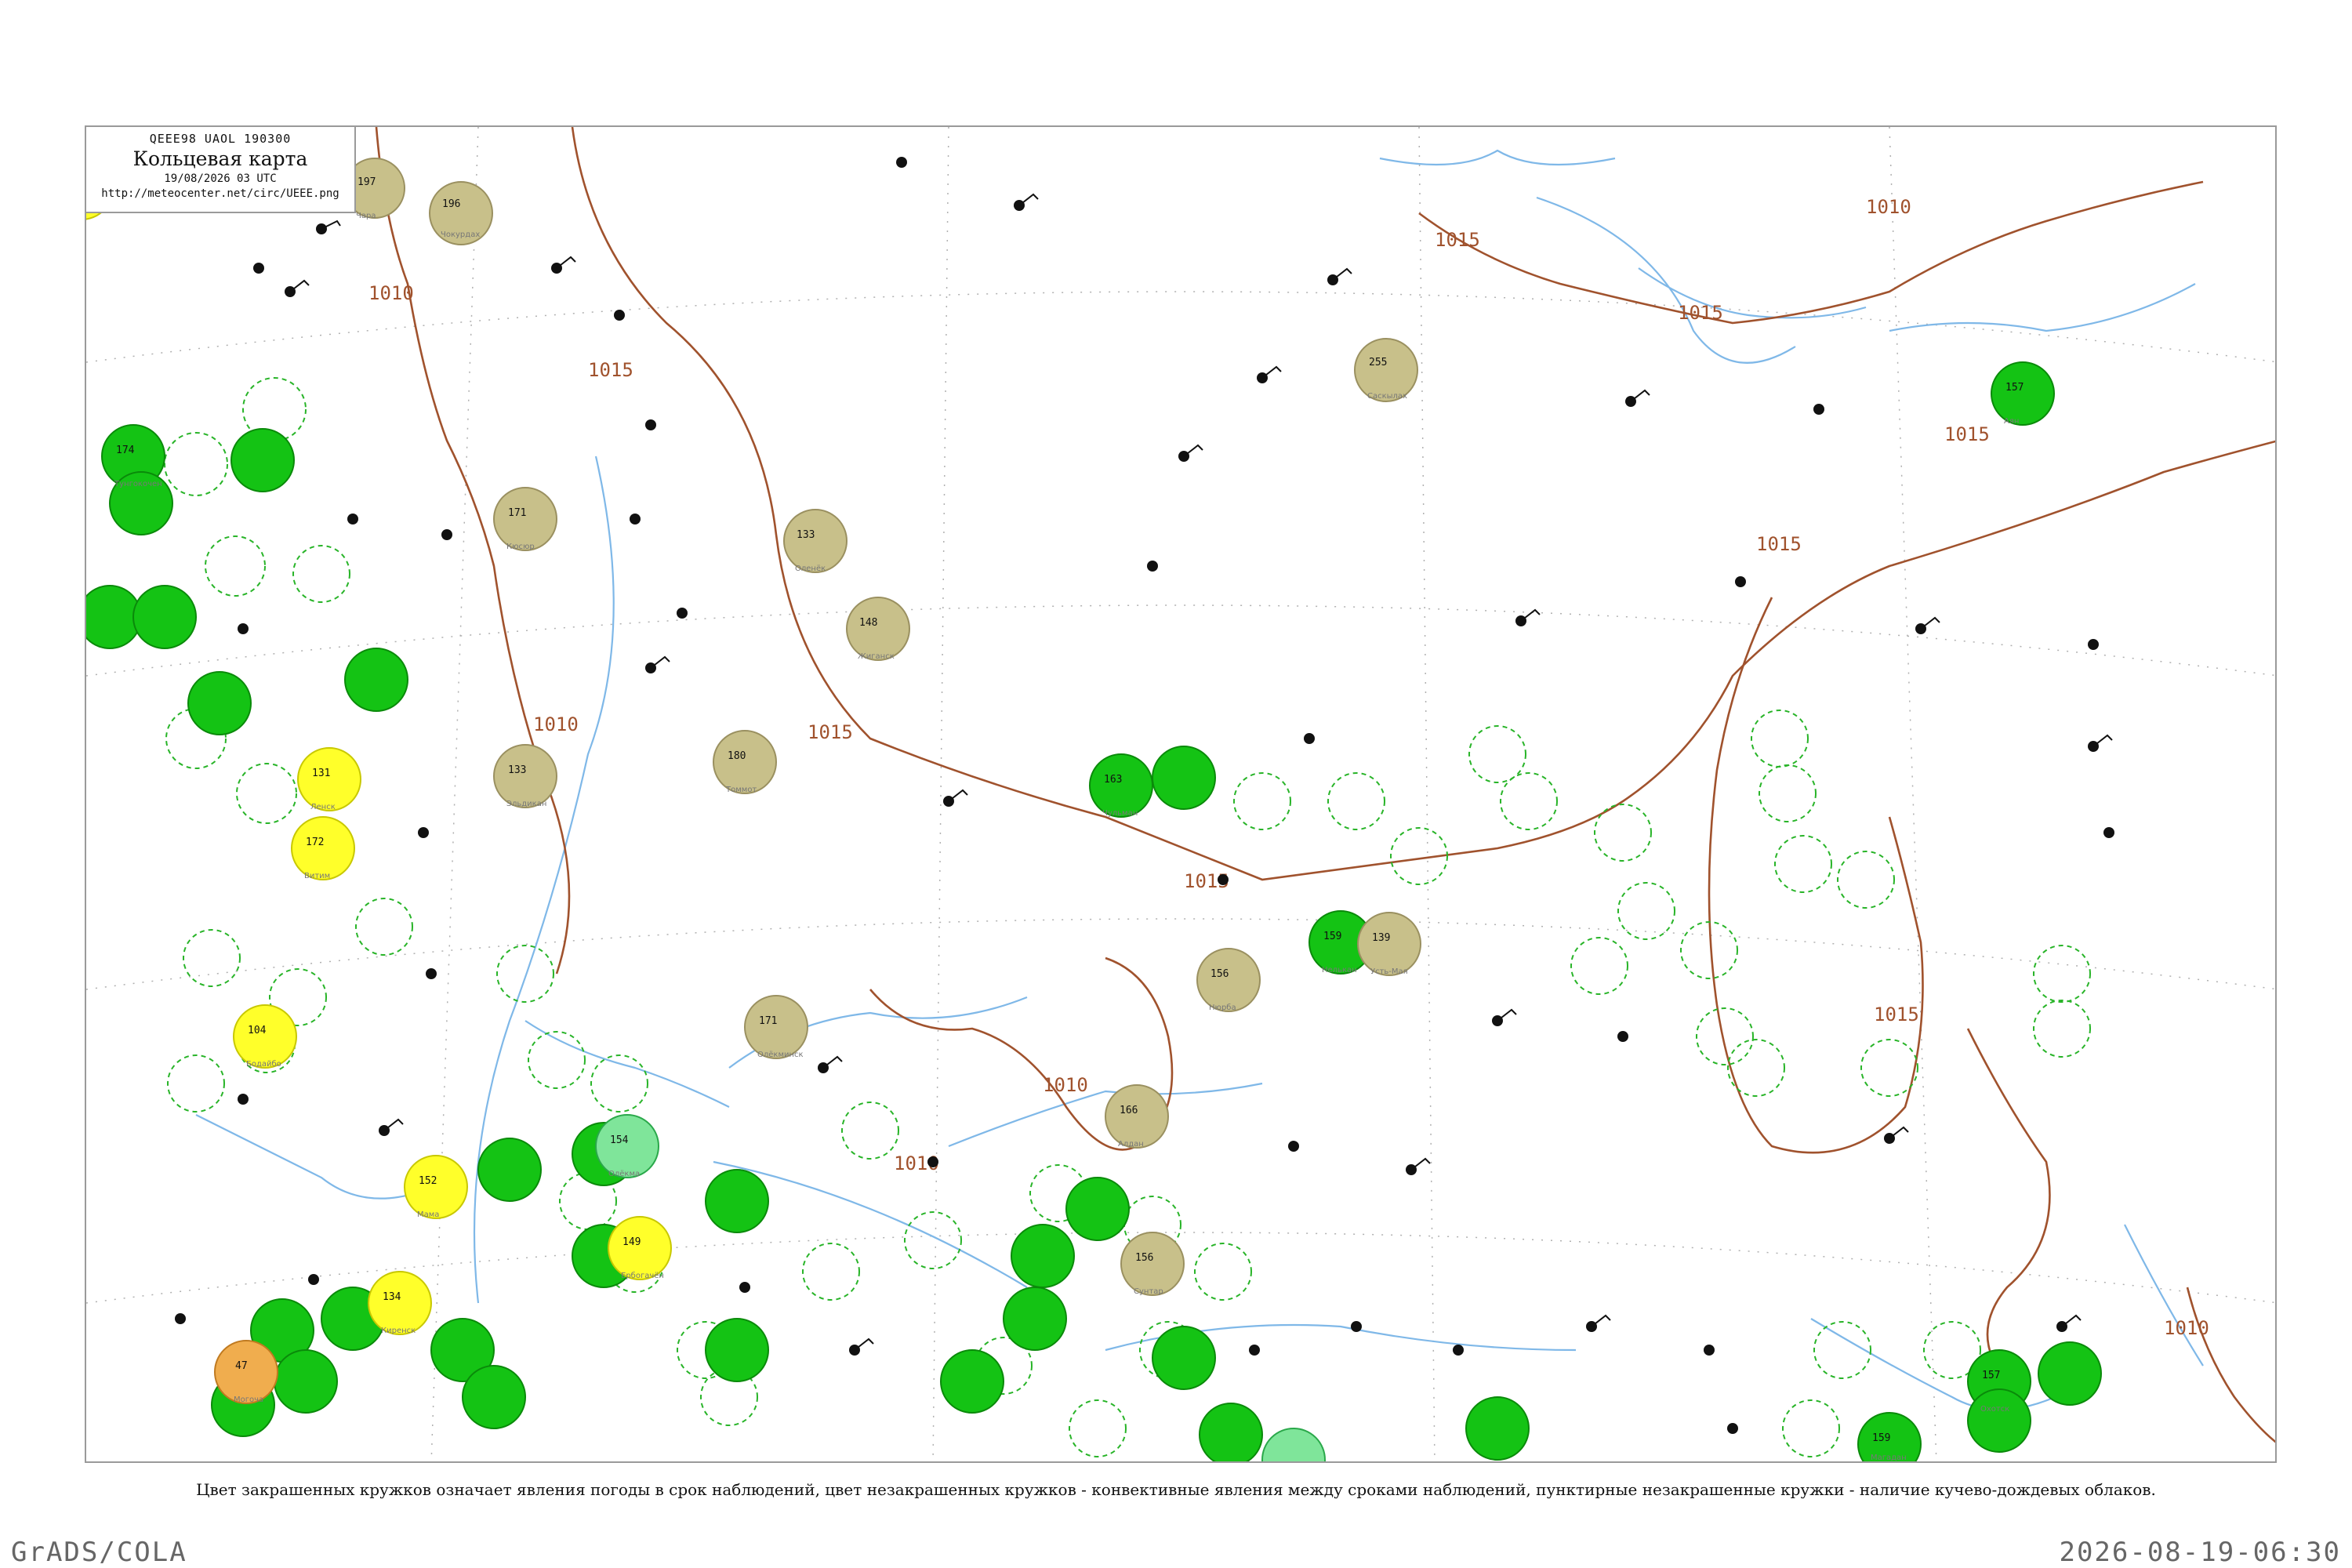 The image size is (2352, 1568). What do you see at coordinates (1120, 813) in the screenshot?
I see `station-name: Чульман` at bounding box center [1120, 813].